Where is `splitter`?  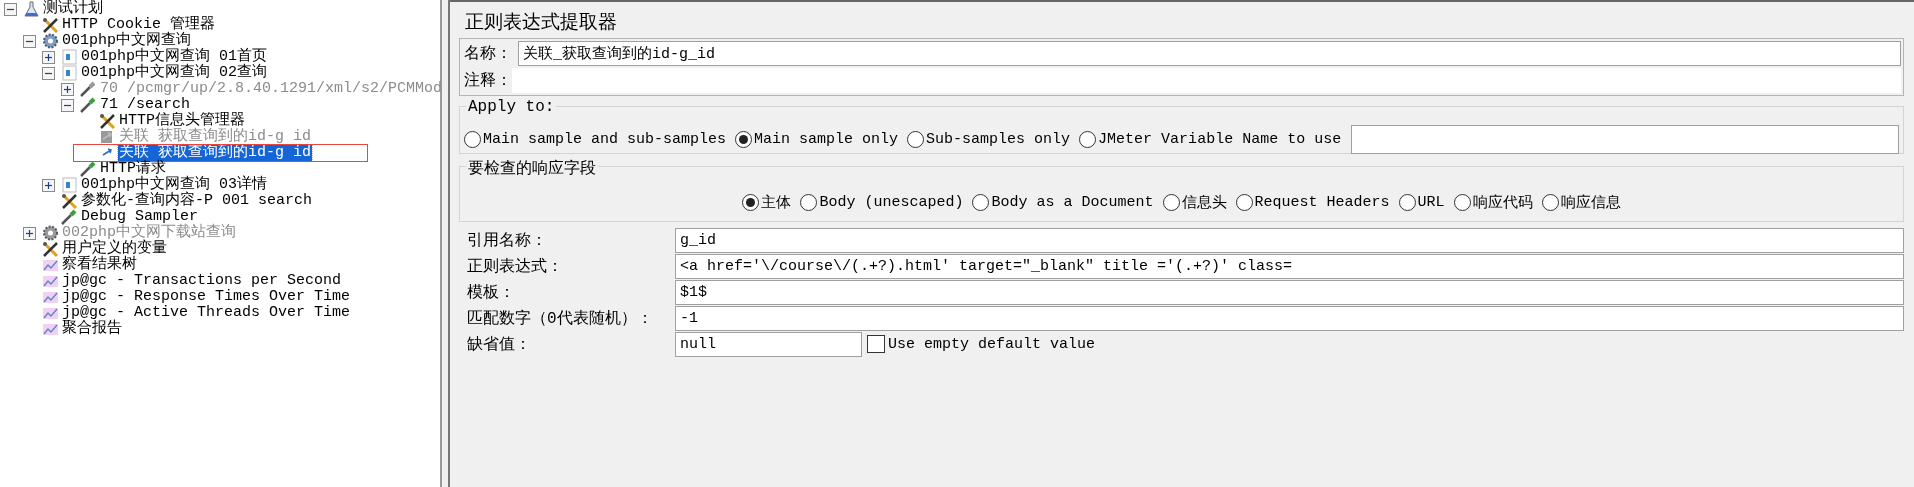 splitter is located at coordinates (446, 243).